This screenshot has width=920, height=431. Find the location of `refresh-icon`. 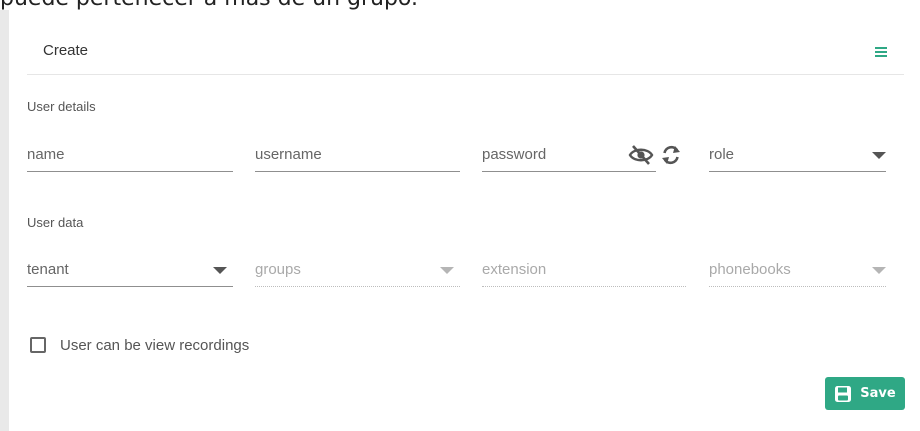

refresh-icon is located at coordinates (671, 155).